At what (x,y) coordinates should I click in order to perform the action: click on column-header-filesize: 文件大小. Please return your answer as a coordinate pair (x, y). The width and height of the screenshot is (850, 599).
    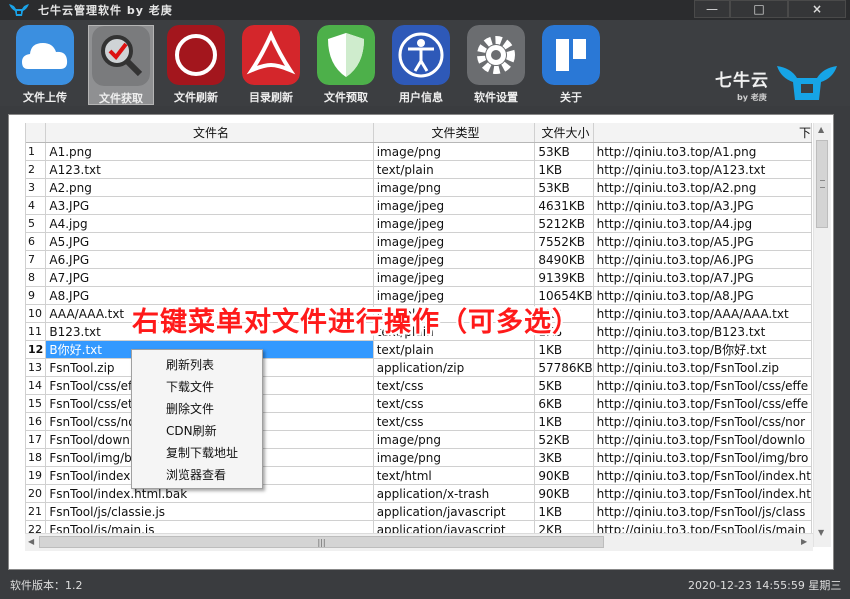
    Looking at the image, I should click on (564, 133).